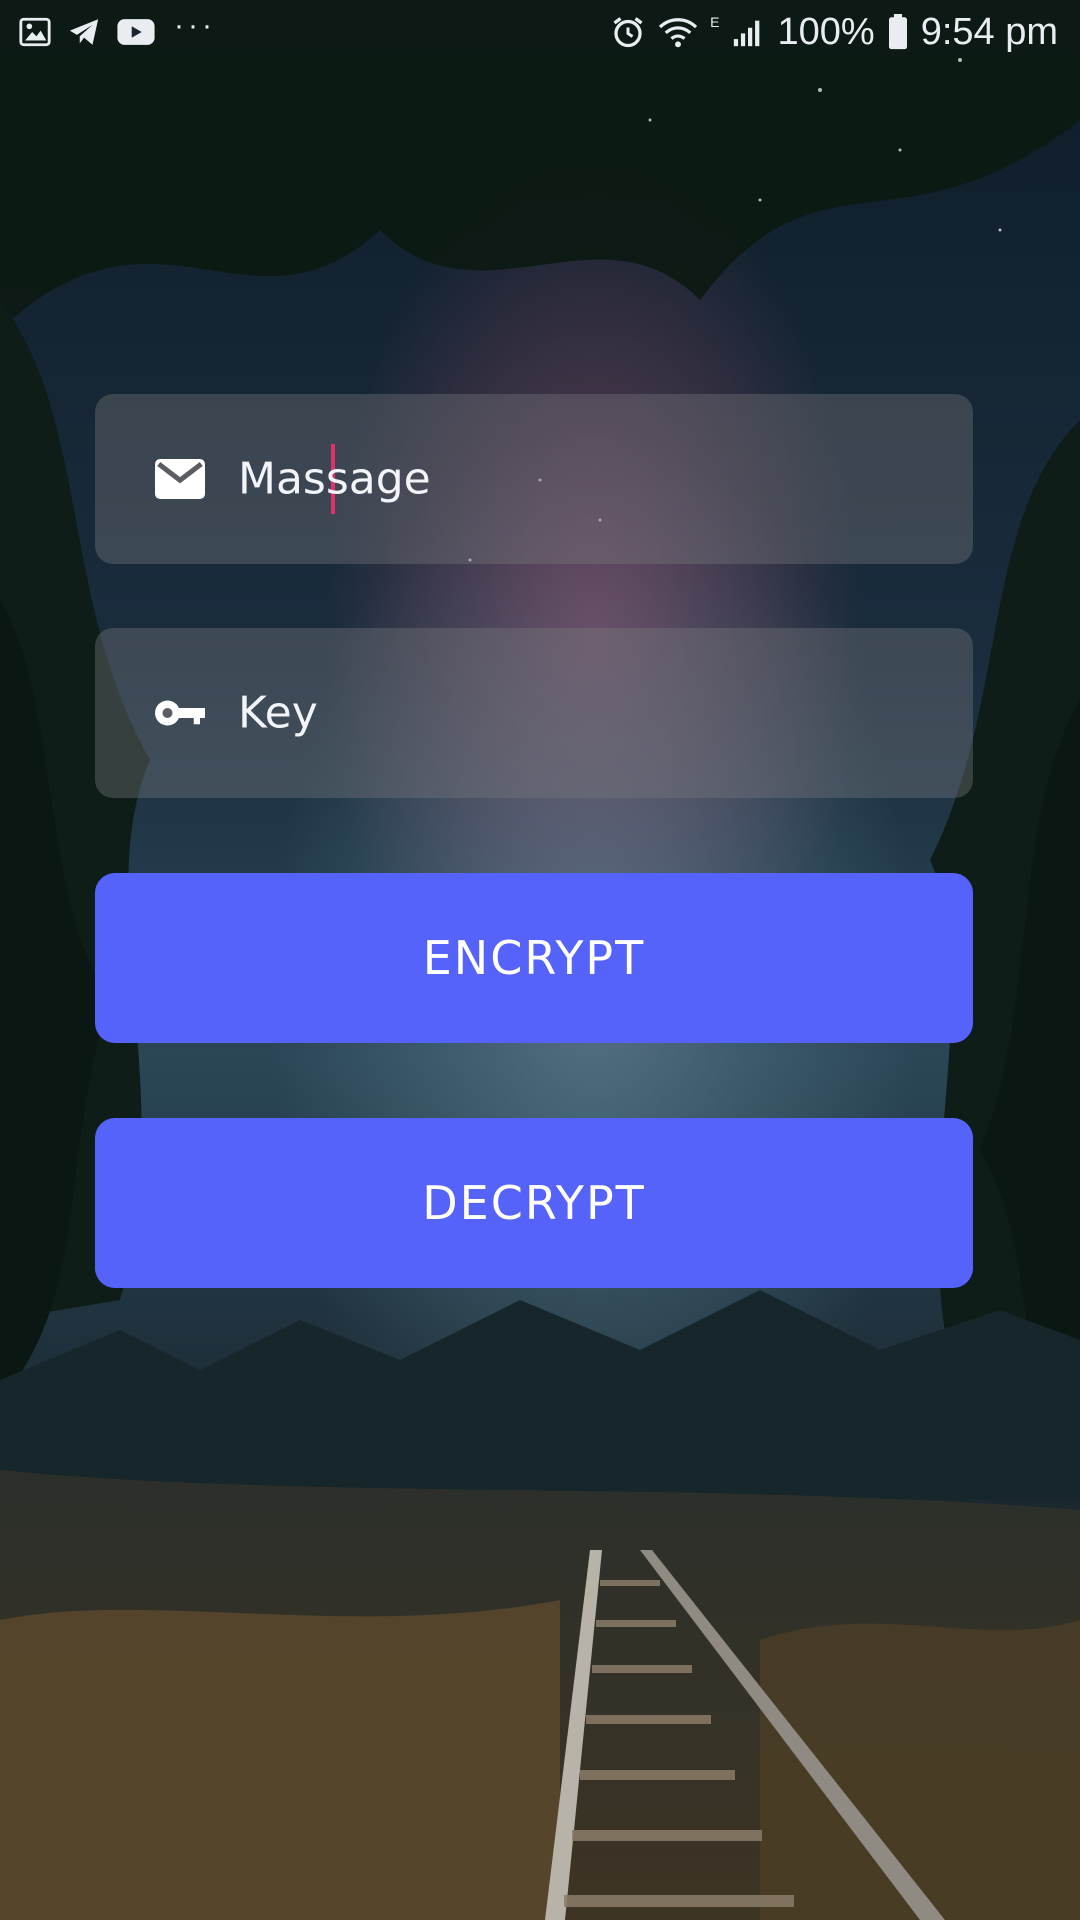 The width and height of the screenshot is (1080, 1920). I want to click on message-input: Massage, so click(334, 479).